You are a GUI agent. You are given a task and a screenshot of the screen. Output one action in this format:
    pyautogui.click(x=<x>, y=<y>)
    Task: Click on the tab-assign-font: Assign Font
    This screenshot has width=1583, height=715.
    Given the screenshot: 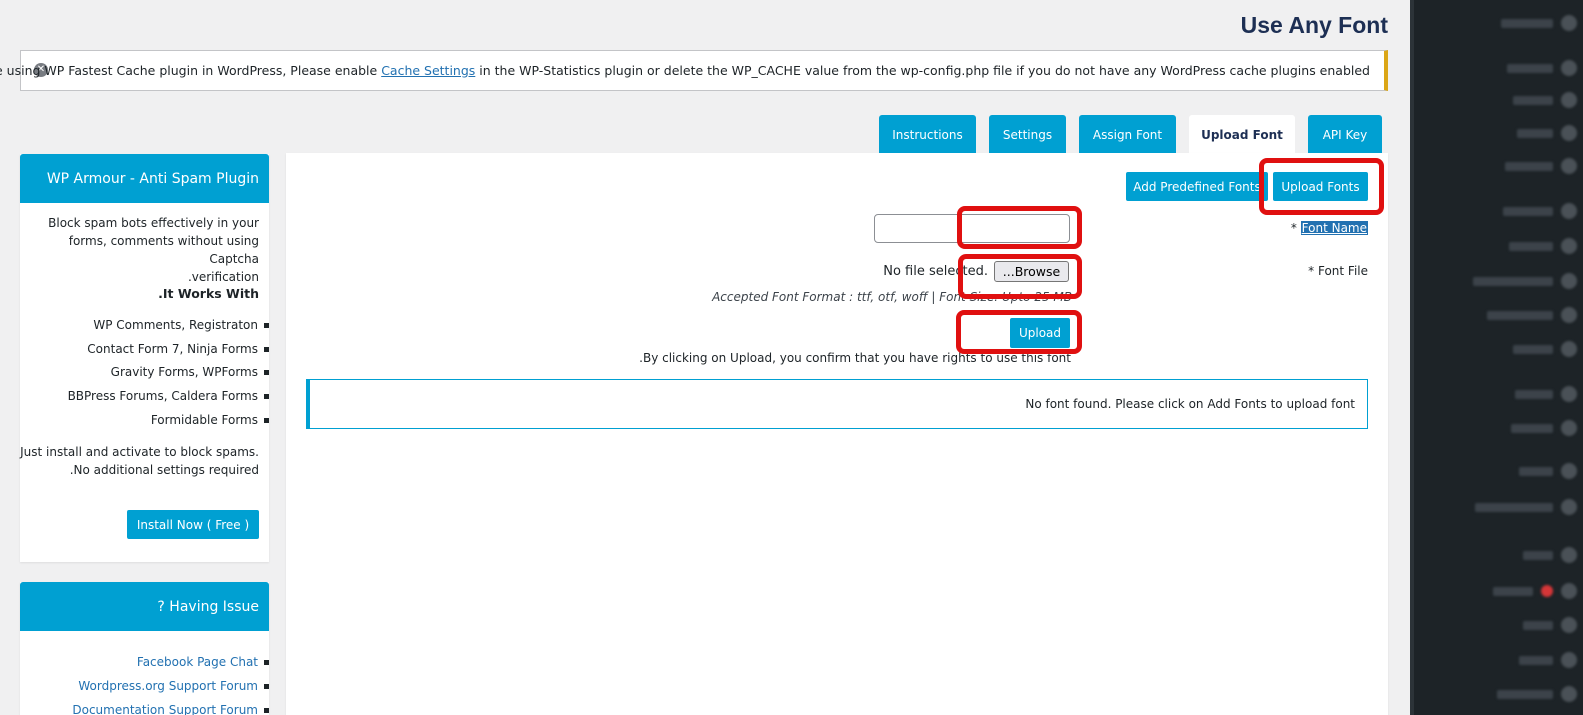 What is the action you would take?
    pyautogui.click(x=1127, y=134)
    